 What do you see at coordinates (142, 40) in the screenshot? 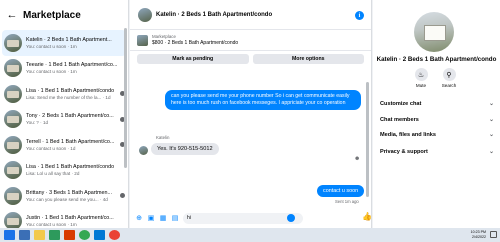
I see `listing-thumbnail` at bounding box center [142, 40].